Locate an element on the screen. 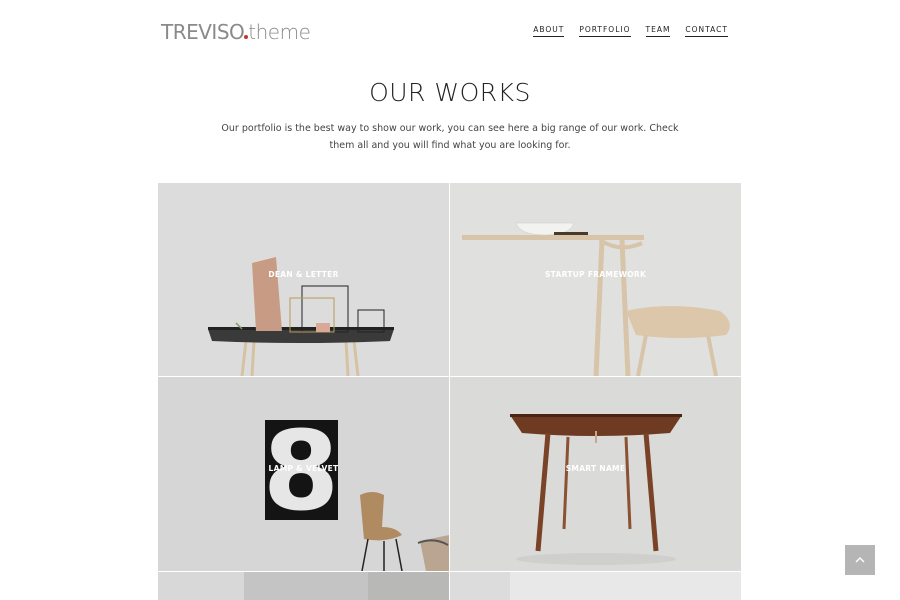 The height and width of the screenshot is (600, 900). poster-chair-photo: 8 is located at coordinates (303, 474).